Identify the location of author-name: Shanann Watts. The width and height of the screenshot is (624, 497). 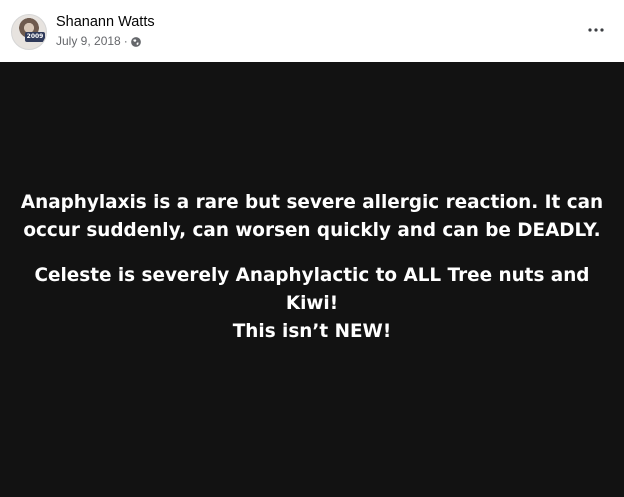
(105, 22).